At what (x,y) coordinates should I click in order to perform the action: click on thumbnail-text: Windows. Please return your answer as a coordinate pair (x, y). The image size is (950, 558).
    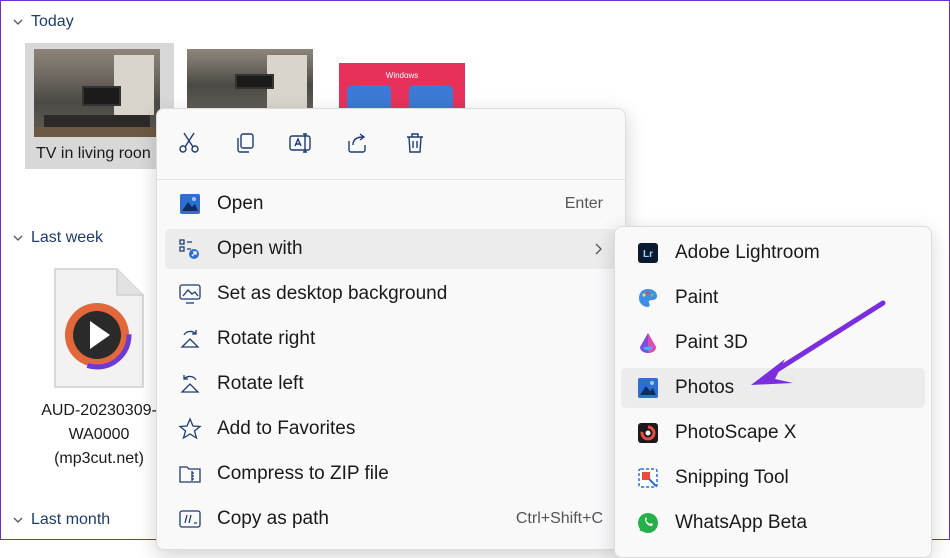
    Looking at the image, I should click on (402, 75).